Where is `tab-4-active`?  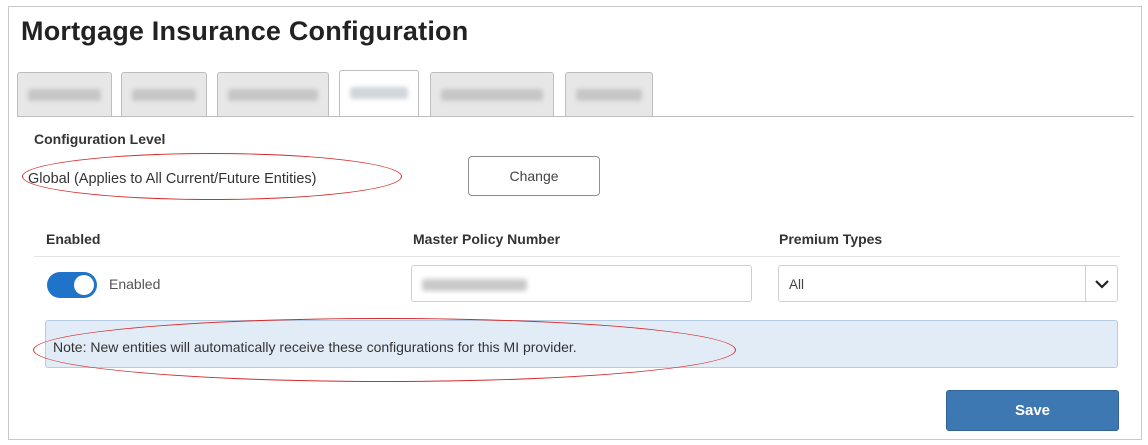 tab-4-active is located at coordinates (379, 94).